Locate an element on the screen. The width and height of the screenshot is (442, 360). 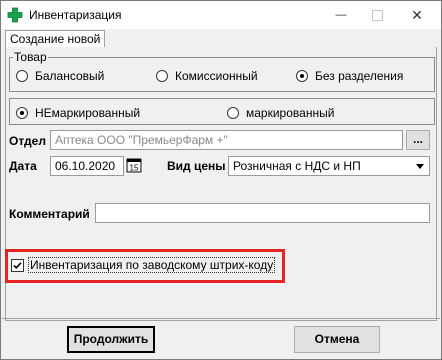
radio-balance-circle is located at coordinates (22, 76).